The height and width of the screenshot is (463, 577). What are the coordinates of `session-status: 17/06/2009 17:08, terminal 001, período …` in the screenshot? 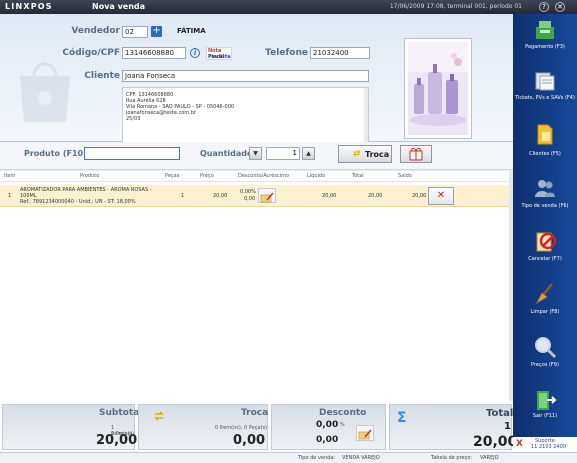 It's located at (455, 6).